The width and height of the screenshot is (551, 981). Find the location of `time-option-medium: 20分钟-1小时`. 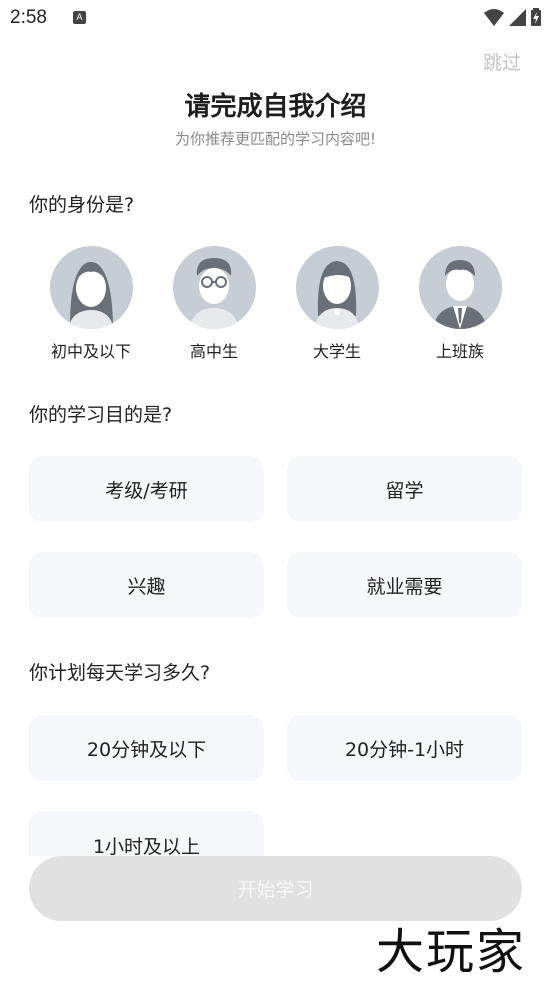

time-option-medium: 20分钟-1小时 is located at coordinates (404, 748).